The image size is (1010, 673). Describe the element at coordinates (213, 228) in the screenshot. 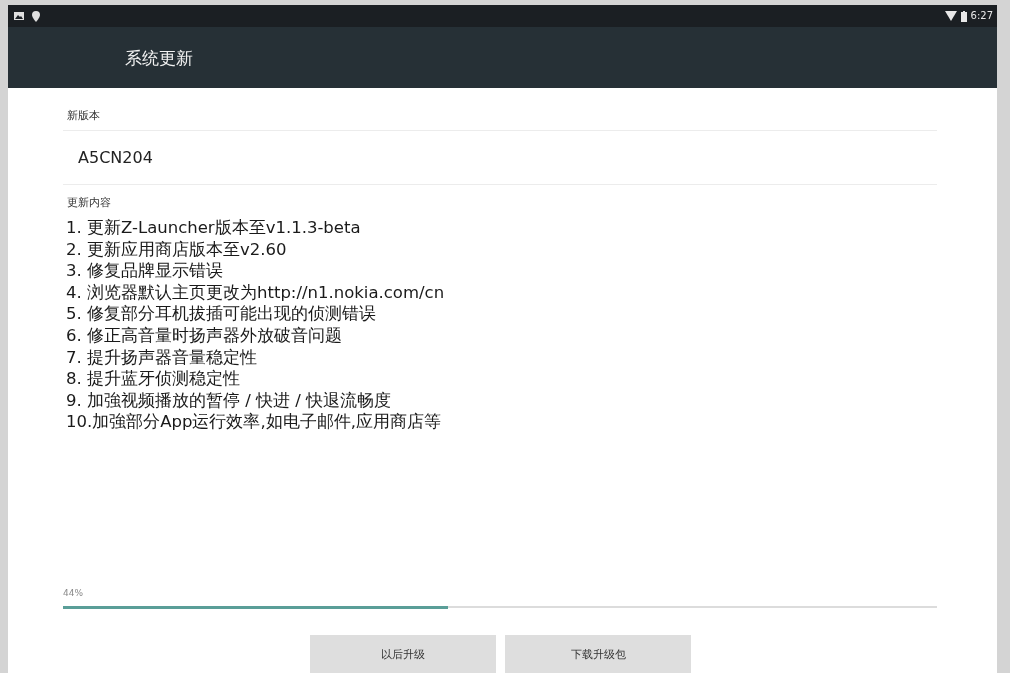

I see `changelog-item: 1. 更新Z-Launcher版本至v1.1.3-beta` at that location.